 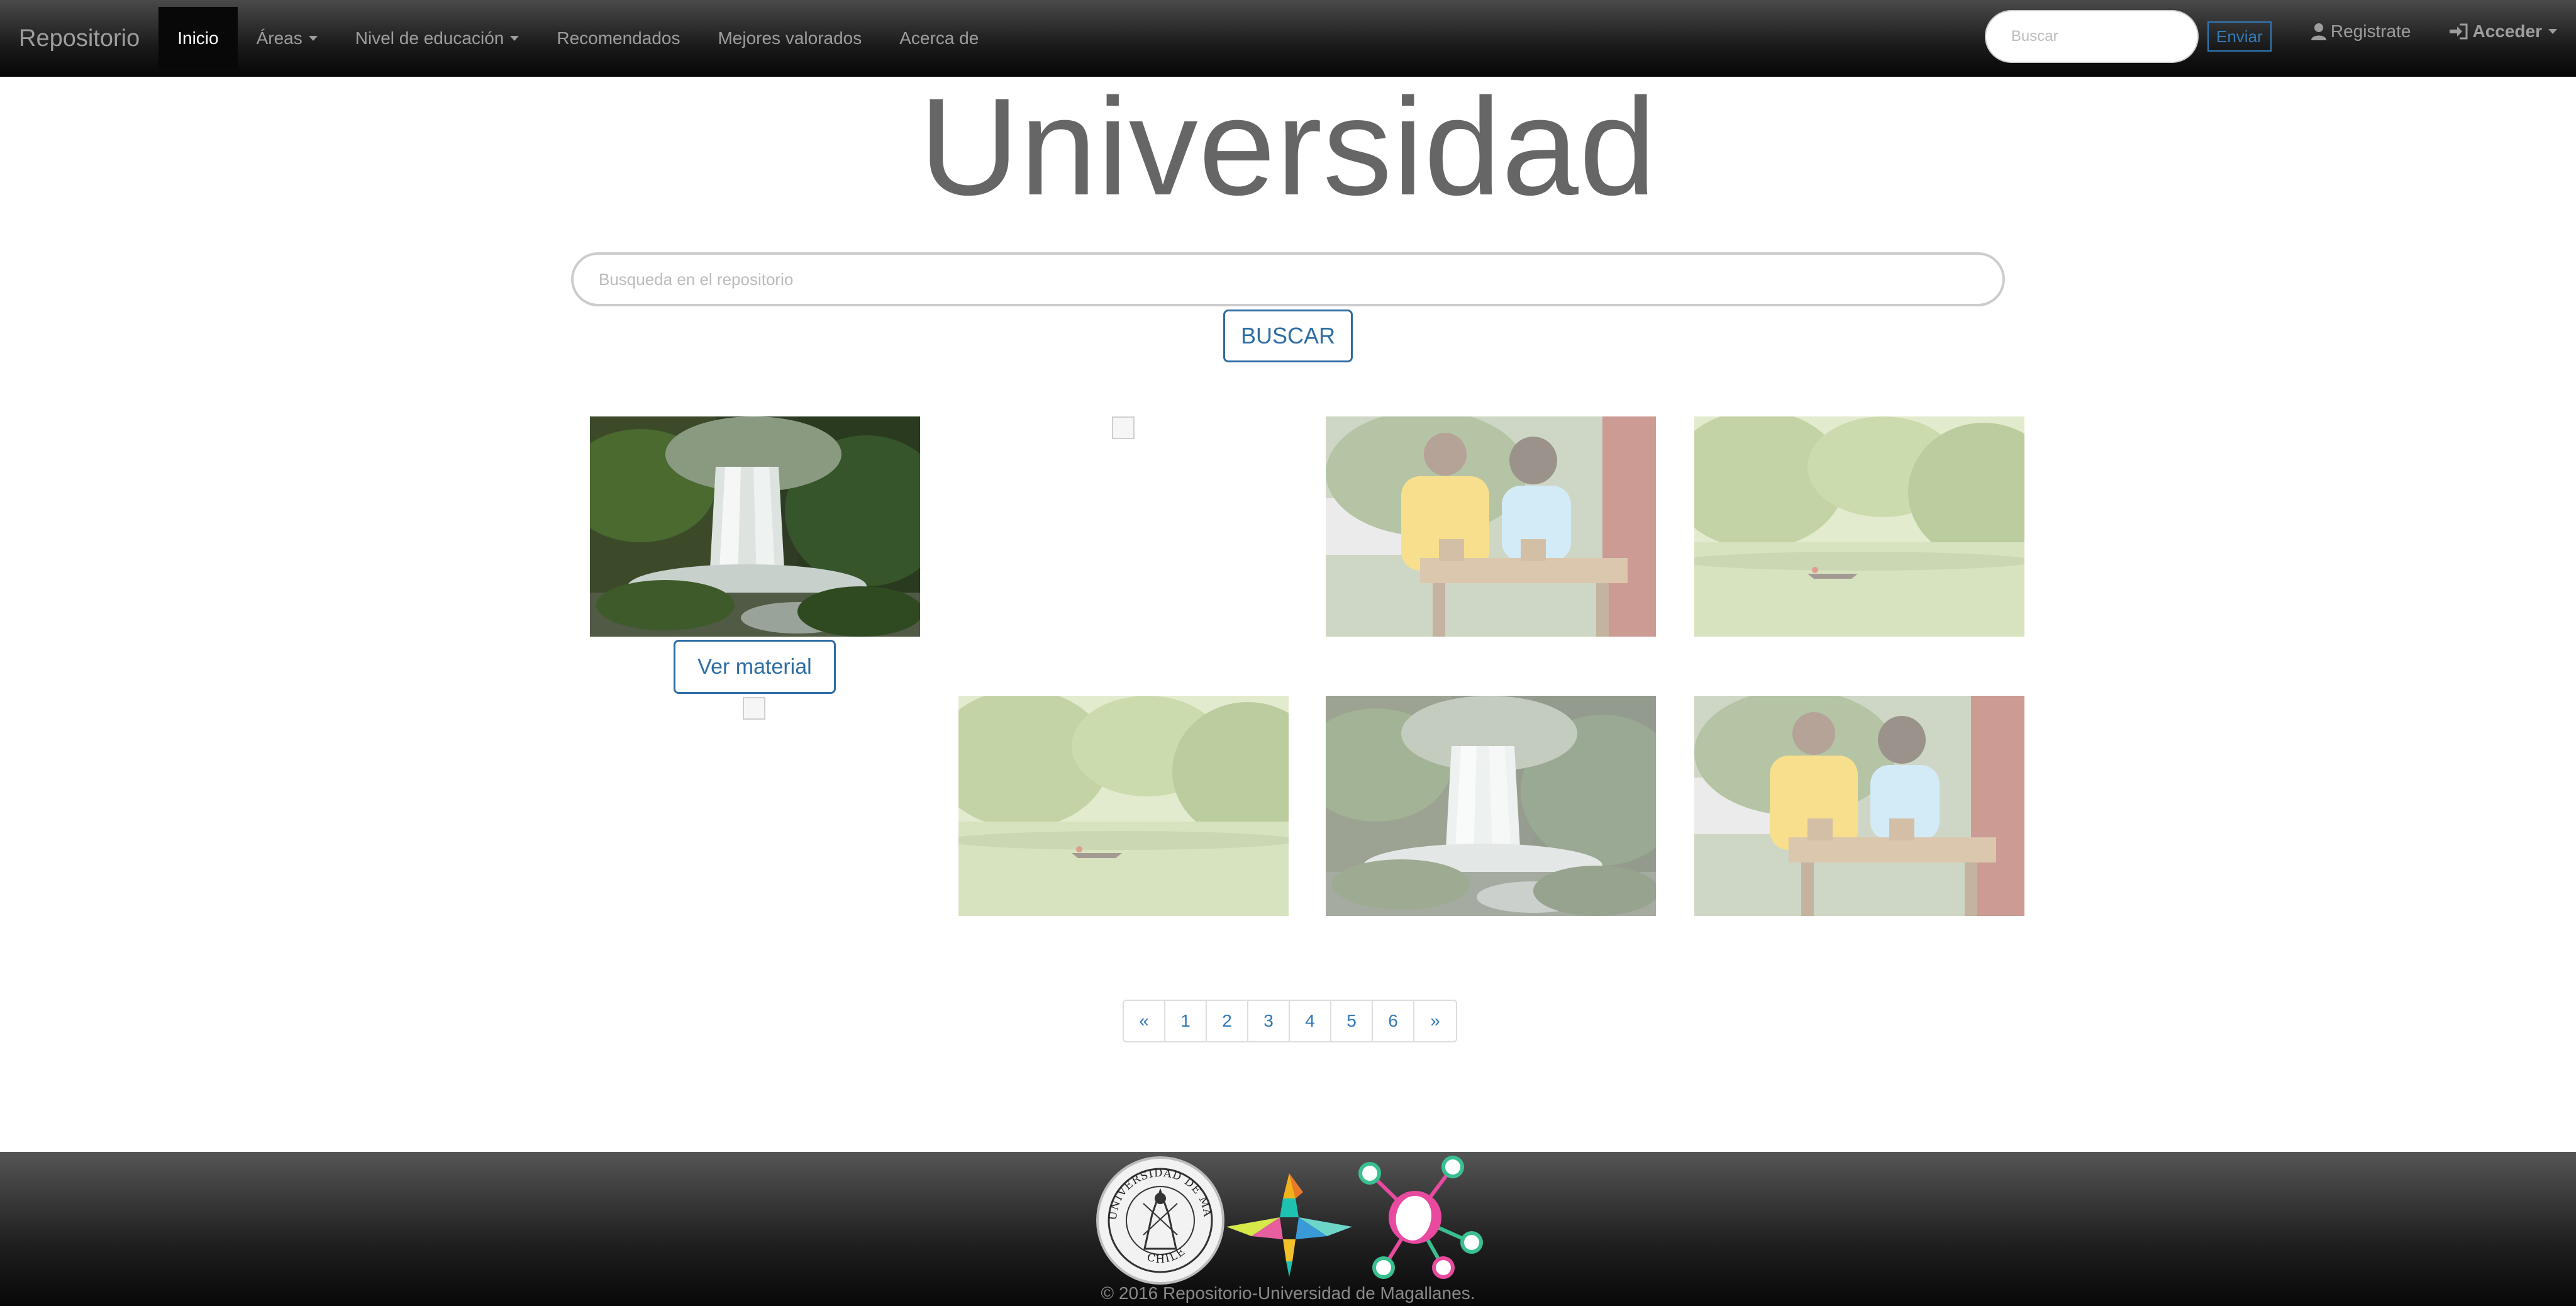 I want to click on nav-item-acerca-de: Acerca de, so click(x=938, y=38).